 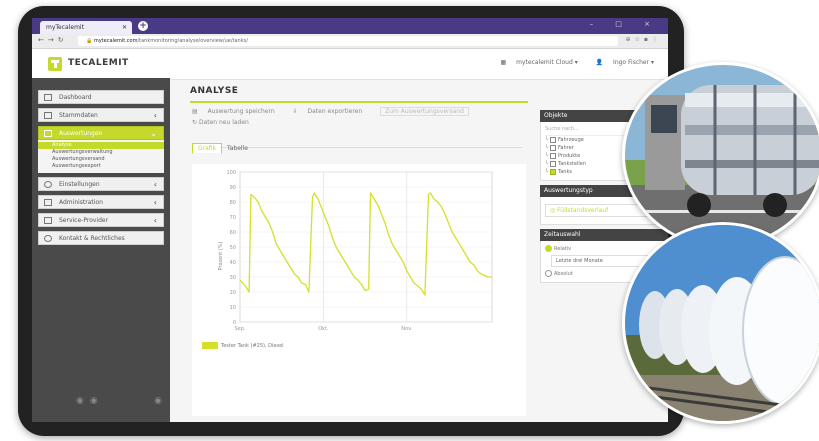 I want to click on reload-icon: ↻, so click(x=63, y=40).